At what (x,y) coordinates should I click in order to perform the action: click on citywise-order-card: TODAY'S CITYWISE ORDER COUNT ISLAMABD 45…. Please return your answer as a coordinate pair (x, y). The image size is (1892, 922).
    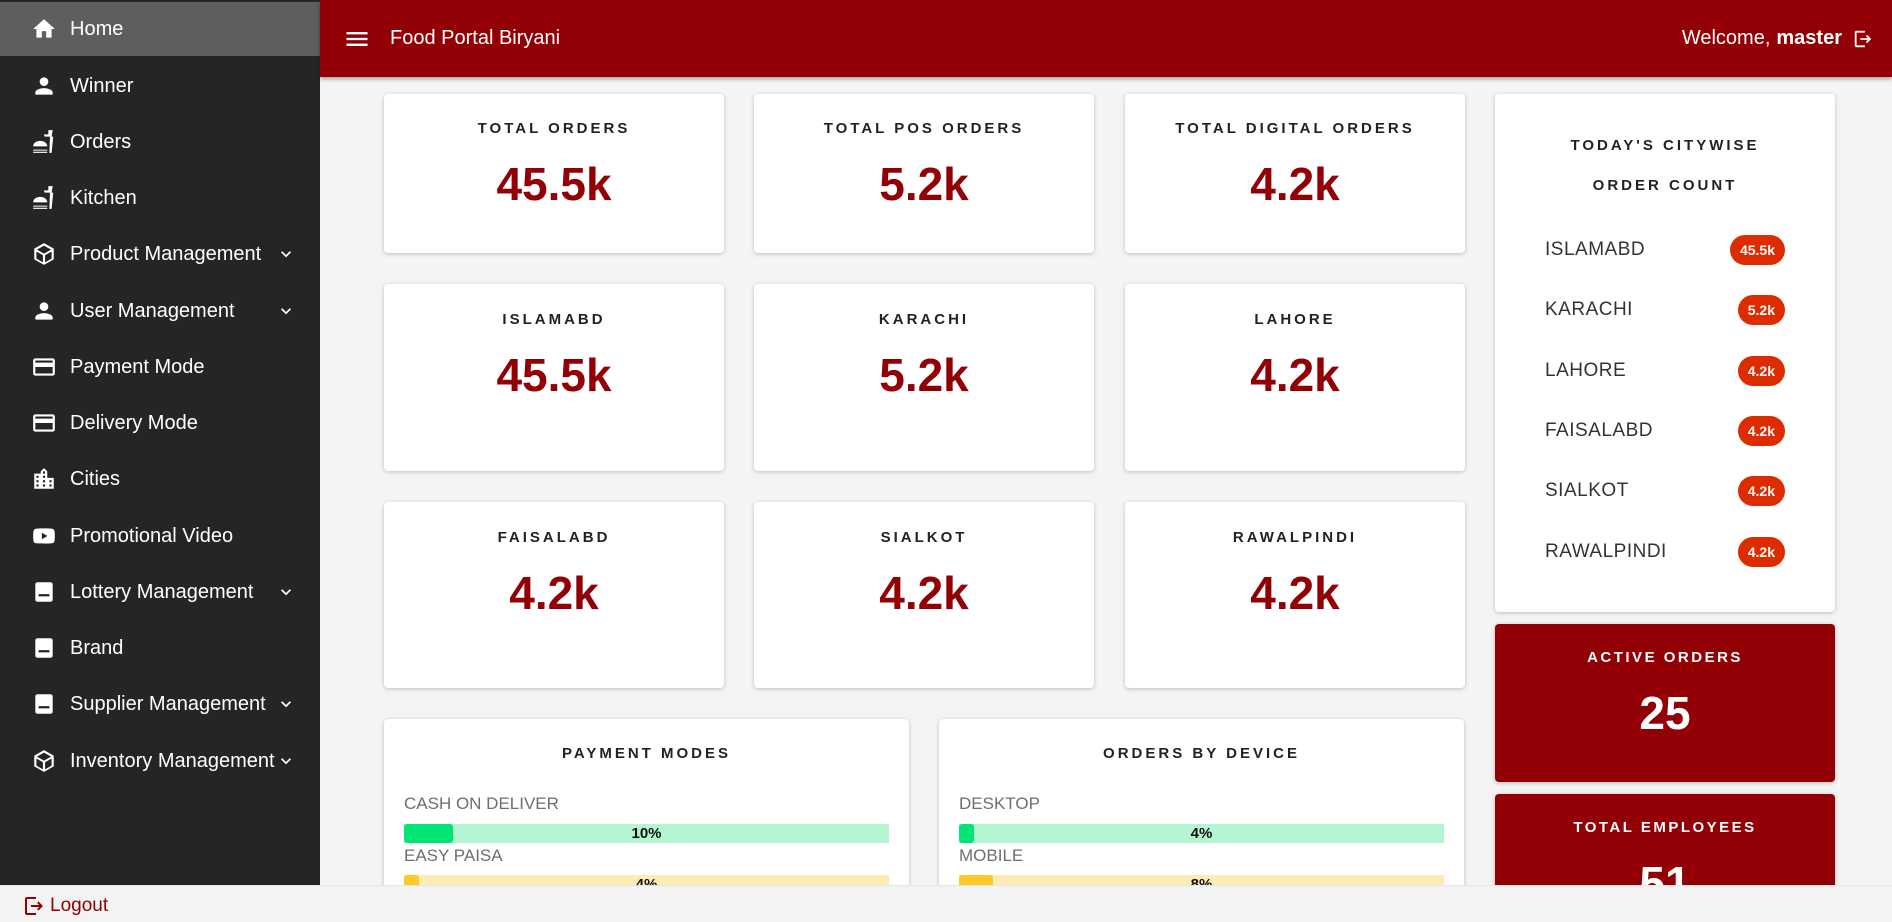
    Looking at the image, I should click on (1665, 353).